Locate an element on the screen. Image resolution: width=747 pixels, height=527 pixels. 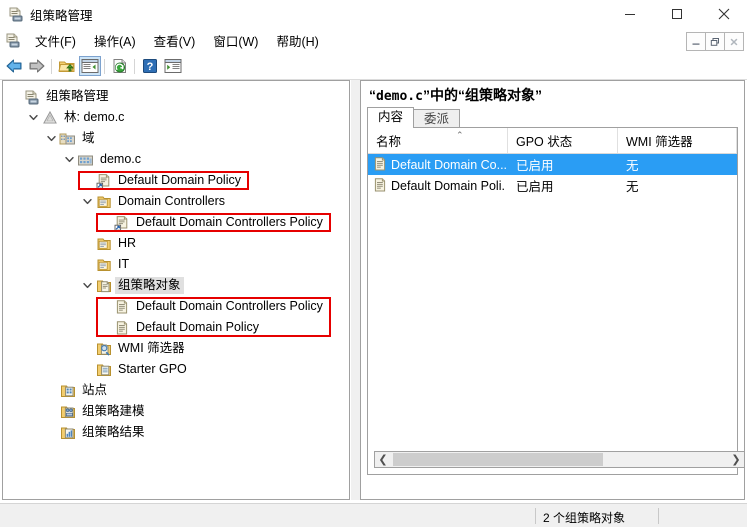
window-minimize-button is located at coordinates (630, 14).